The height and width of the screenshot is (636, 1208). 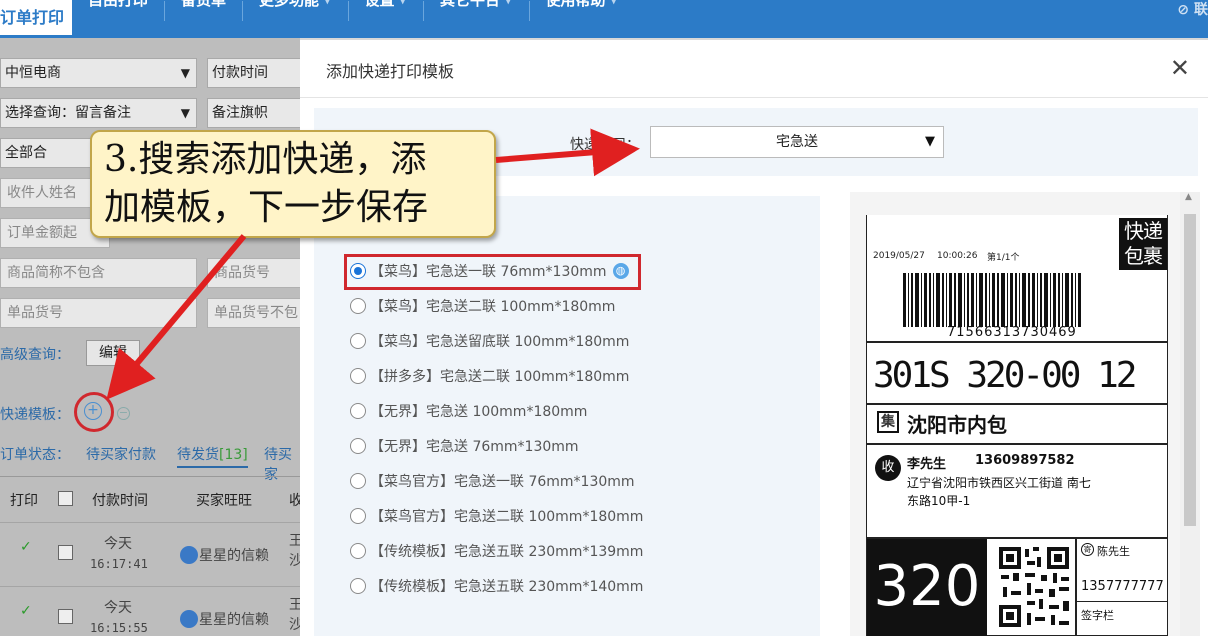 I want to click on arrow-to-add-template, so click(x=176, y=317).